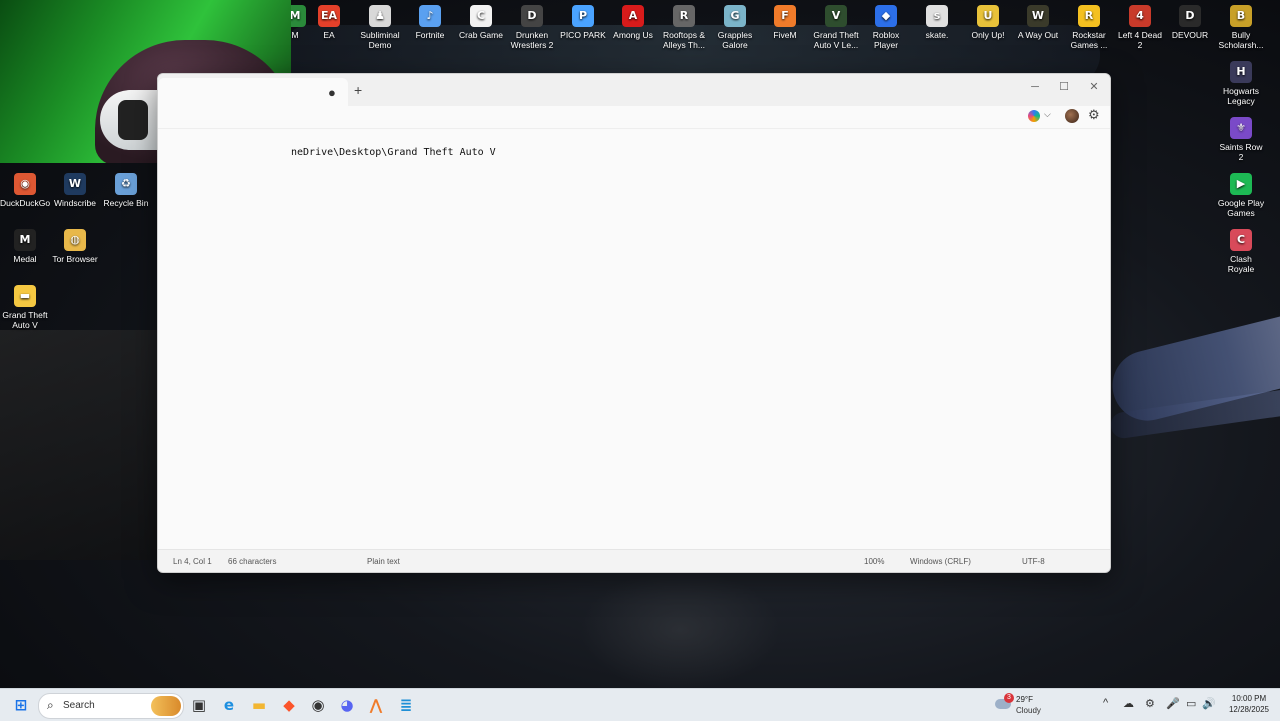 The width and height of the screenshot is (1280, 721). Describe the element at coordinates (430, 16) in the screenshot. I see `app-icon: ♪` at that location.